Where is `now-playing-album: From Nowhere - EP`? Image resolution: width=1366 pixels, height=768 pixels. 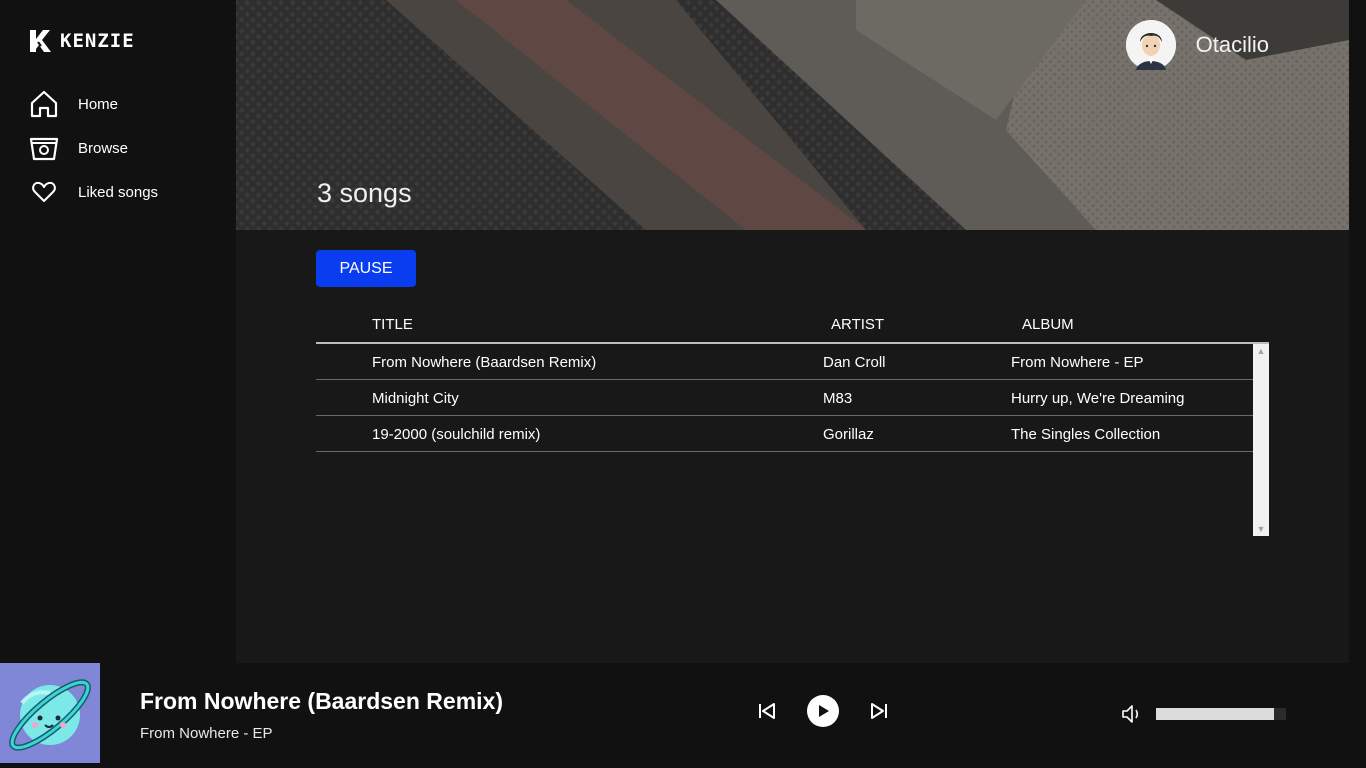 now-playing-album: From Nowhere - EP is located at coordinates (206, 733).